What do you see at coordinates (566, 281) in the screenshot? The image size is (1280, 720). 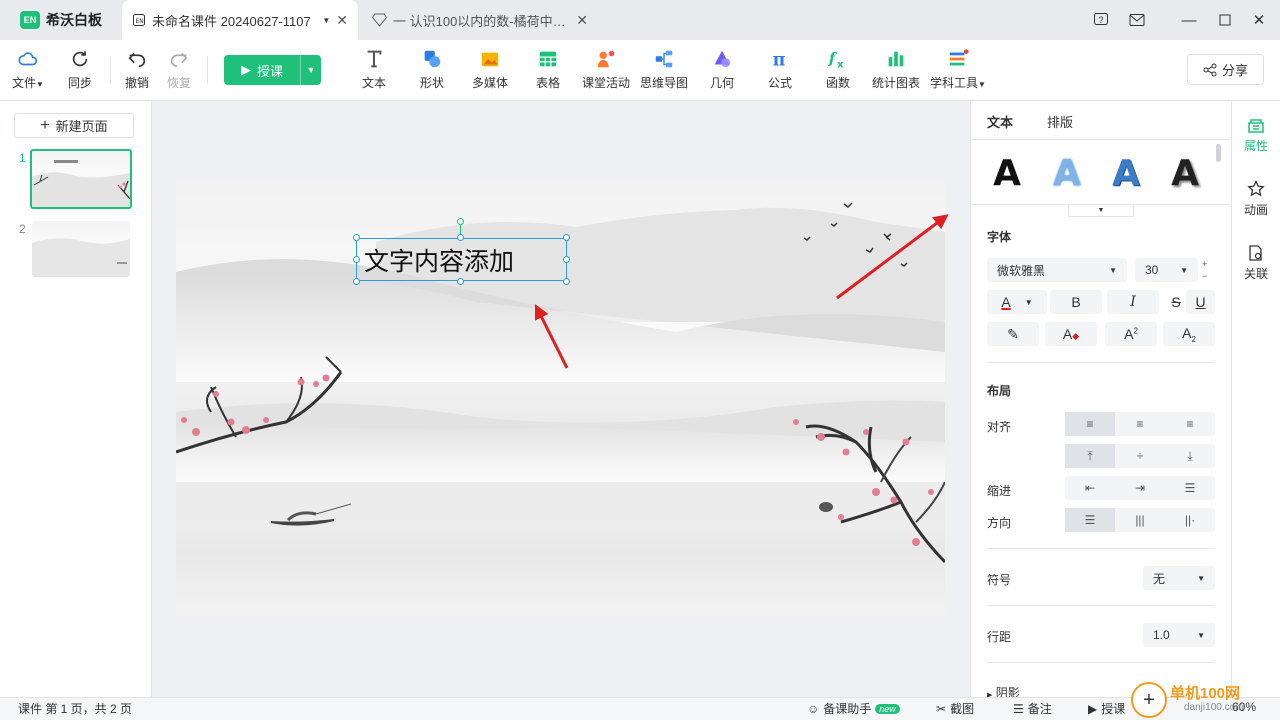 I see `resize-handle-se` at bounding box center [566, 281].